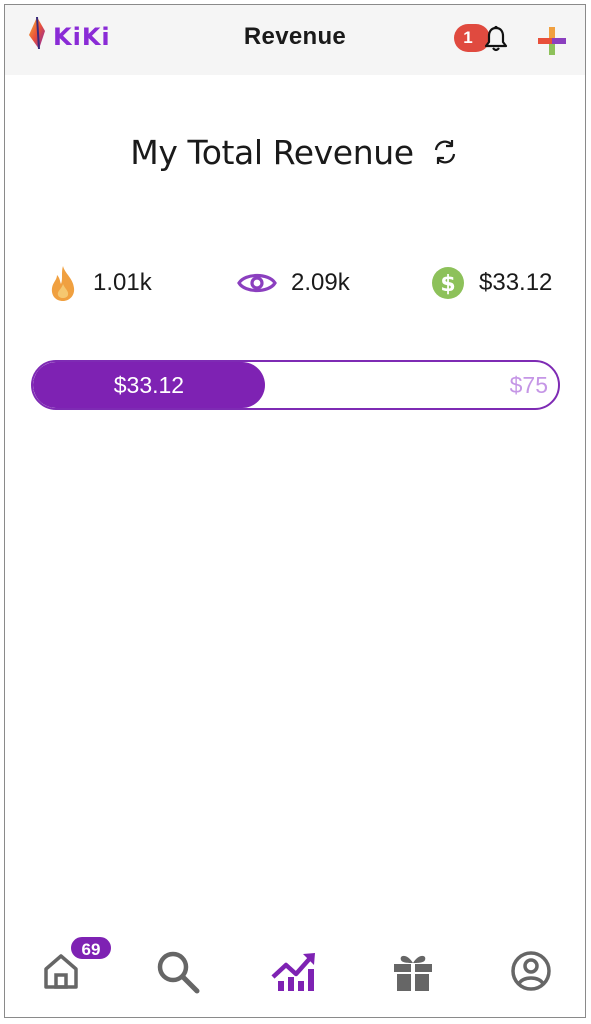 Image resolution: width=591 pixels, height=1024 pixels. I want to click on fire-count: 1.01k, so click(122, 282).